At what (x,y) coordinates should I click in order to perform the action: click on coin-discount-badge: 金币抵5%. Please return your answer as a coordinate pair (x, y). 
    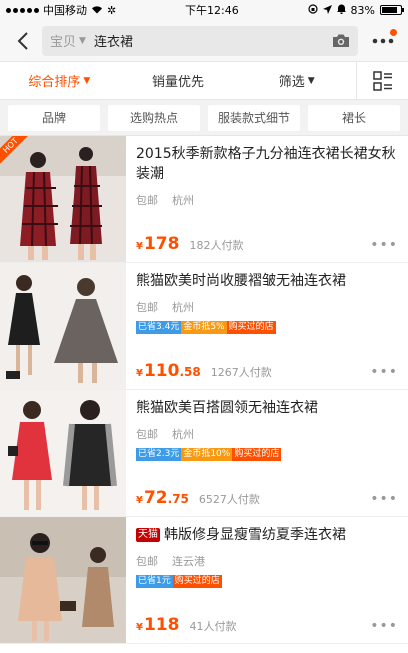
    Looking at the image, I should click on (204, 327).